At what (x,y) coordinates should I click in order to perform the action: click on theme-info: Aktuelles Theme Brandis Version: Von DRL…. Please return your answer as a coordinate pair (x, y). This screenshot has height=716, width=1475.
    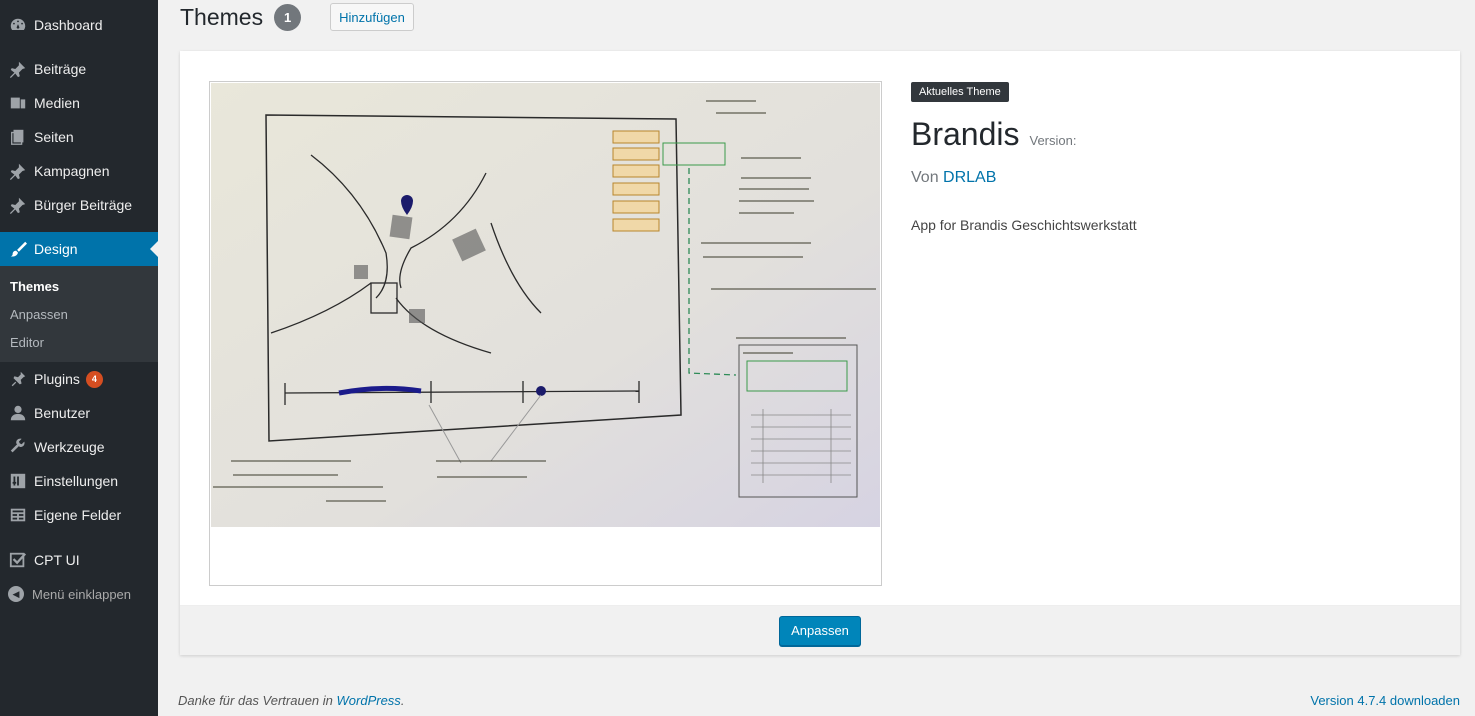
    Looking at the image, I should click on (1024, 157).